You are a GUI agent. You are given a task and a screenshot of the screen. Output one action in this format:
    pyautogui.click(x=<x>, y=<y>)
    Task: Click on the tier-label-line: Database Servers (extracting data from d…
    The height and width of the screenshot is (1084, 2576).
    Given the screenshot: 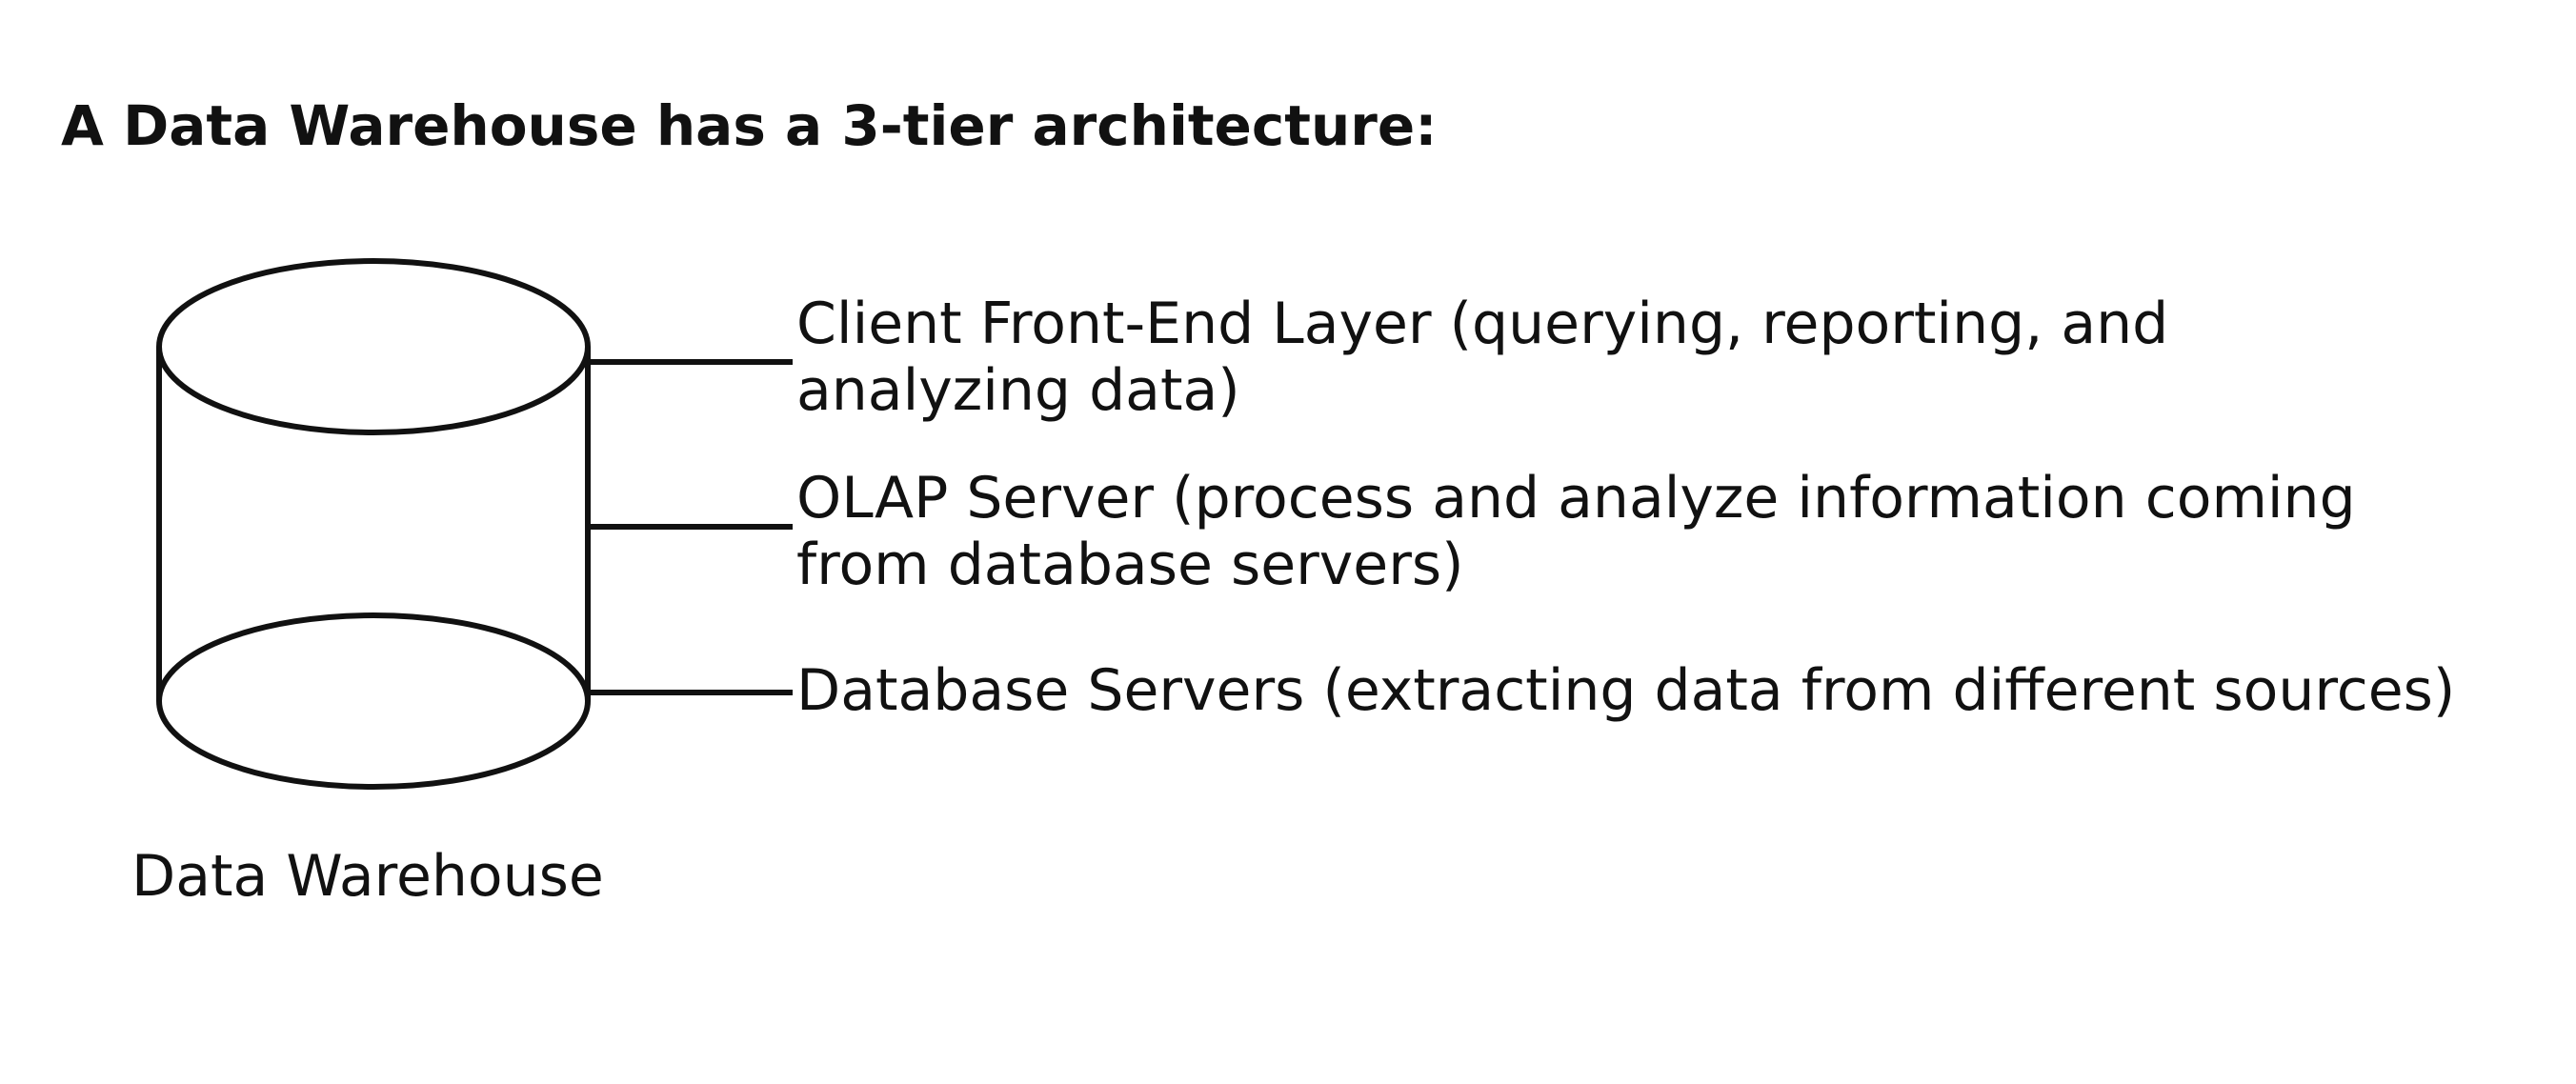 What is the action you would take?
    pyautogui.click(x=1626, y=691)
    